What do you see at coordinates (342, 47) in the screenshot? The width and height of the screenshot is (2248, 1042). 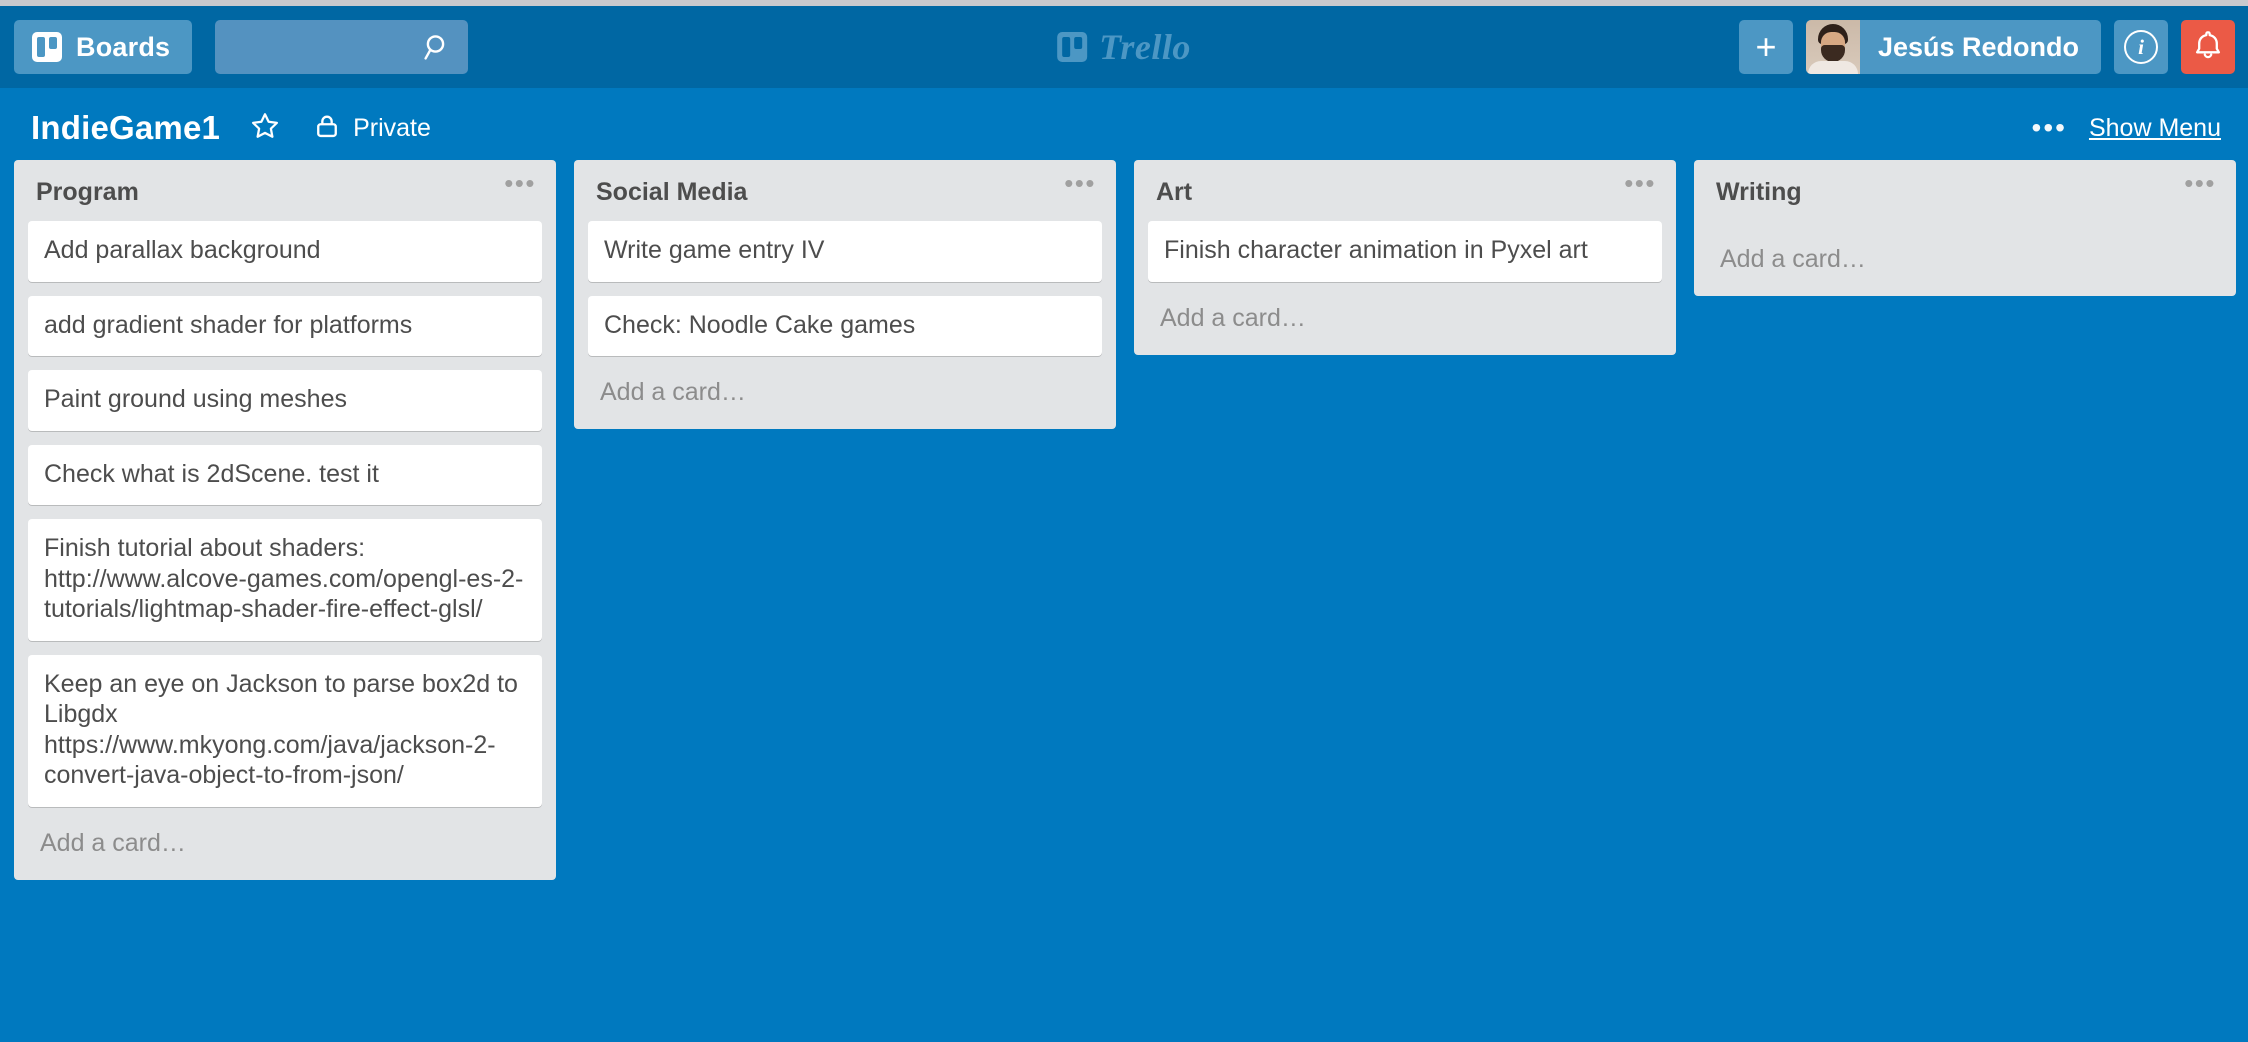 I see `search-input` at bounding box center [342, 47].